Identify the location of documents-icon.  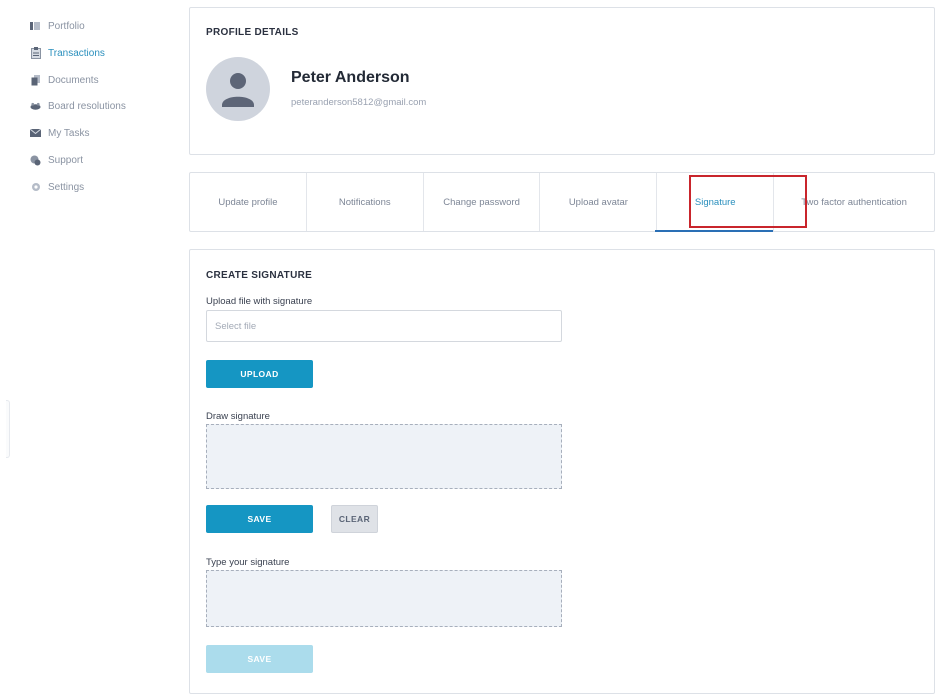
(35, 80).